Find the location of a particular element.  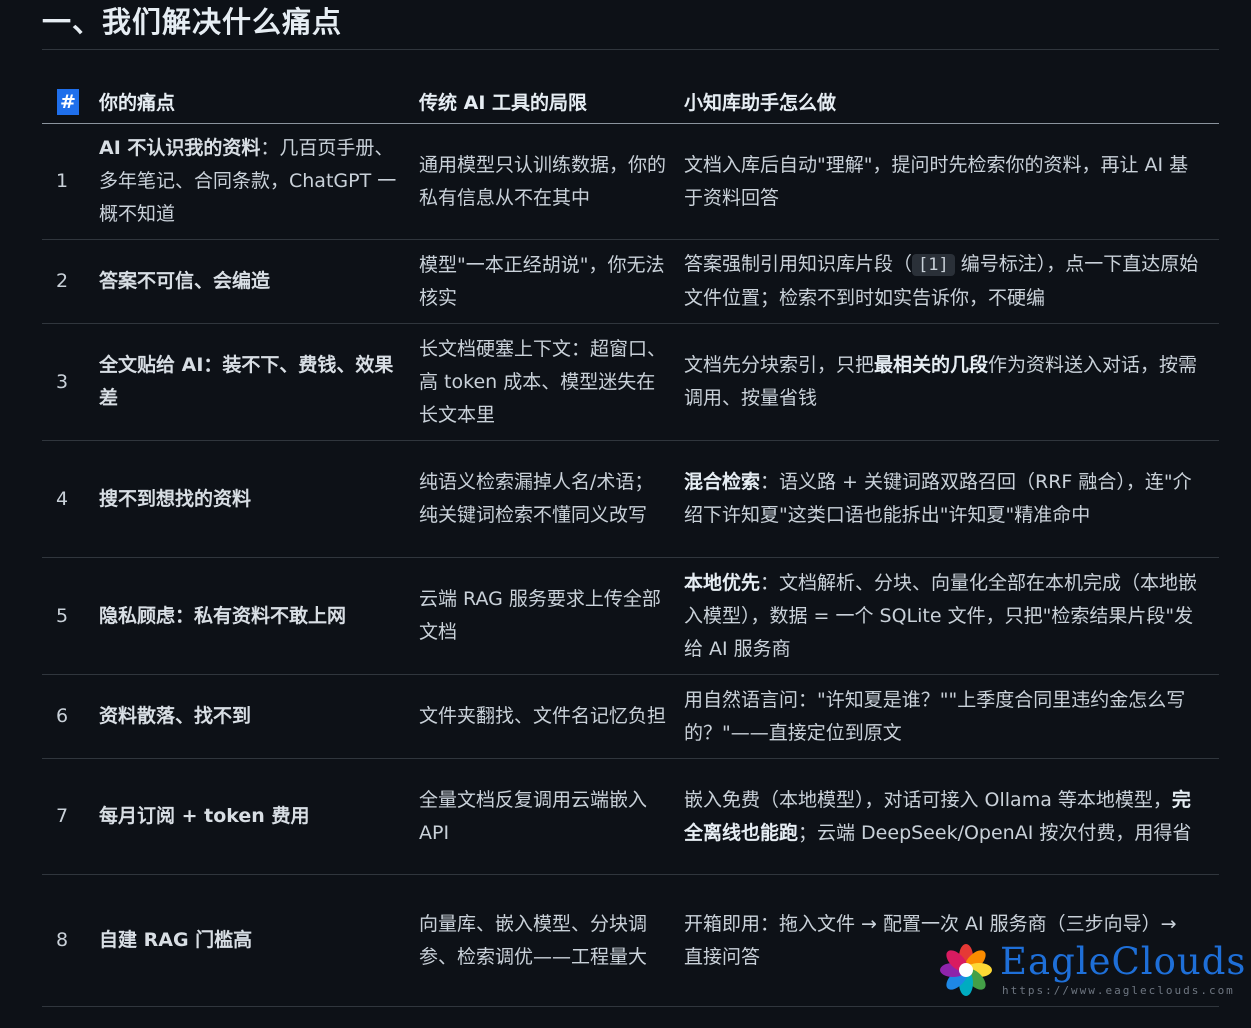

row-number: 5 is located at coordinates (70, 616).